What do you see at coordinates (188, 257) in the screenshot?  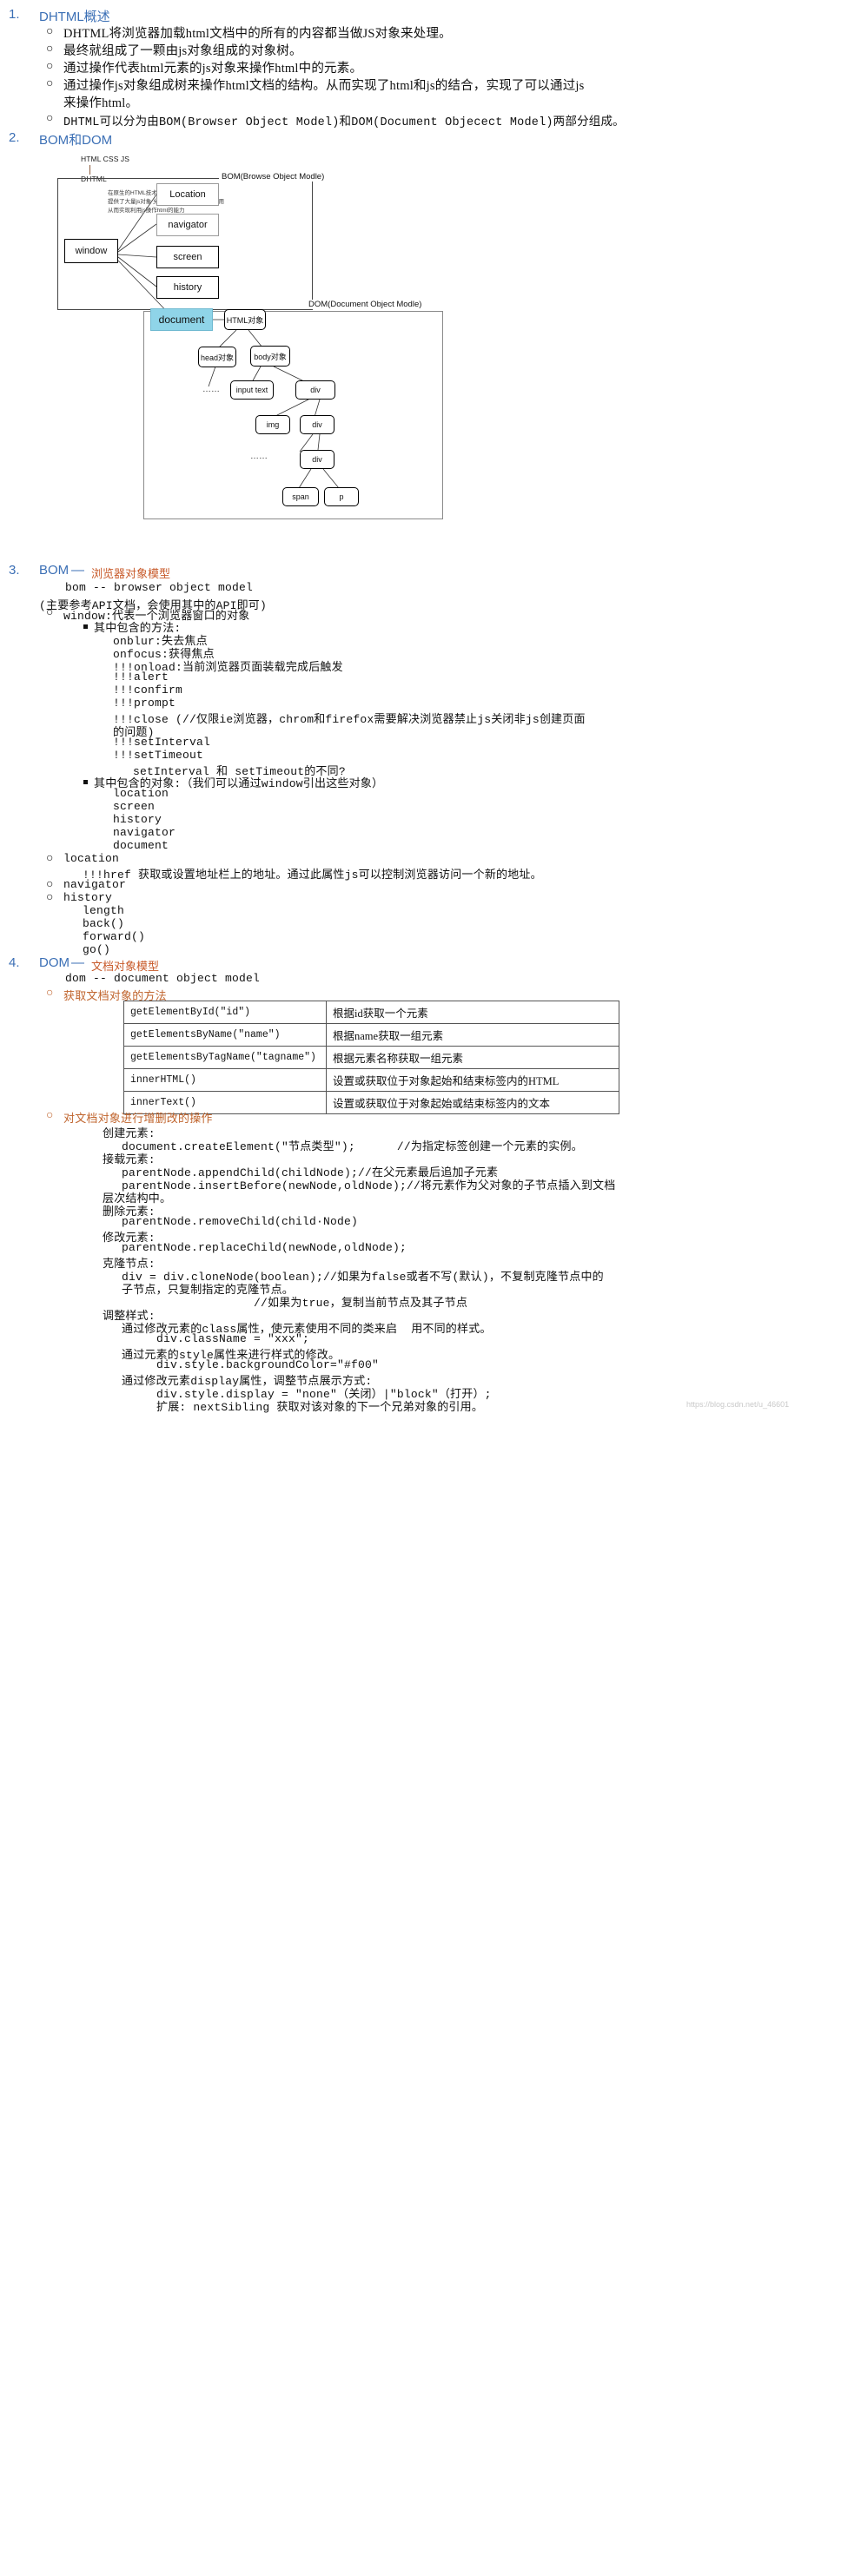 I see `diagram-box-screen: screen` at bounding box center [188, 257].